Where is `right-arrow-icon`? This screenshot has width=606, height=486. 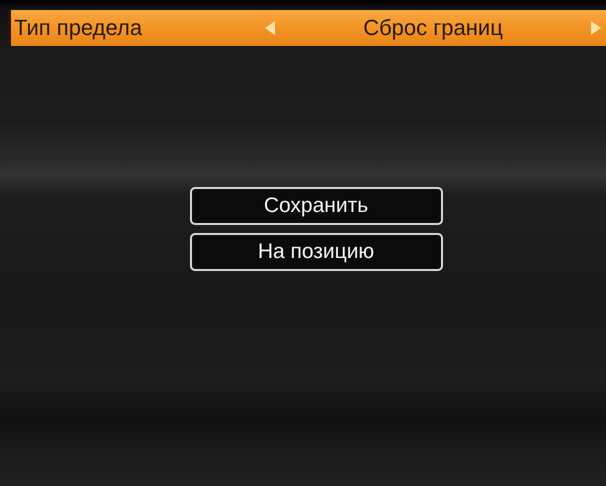
right-arrow-icon is located at coordinates (596, 28).